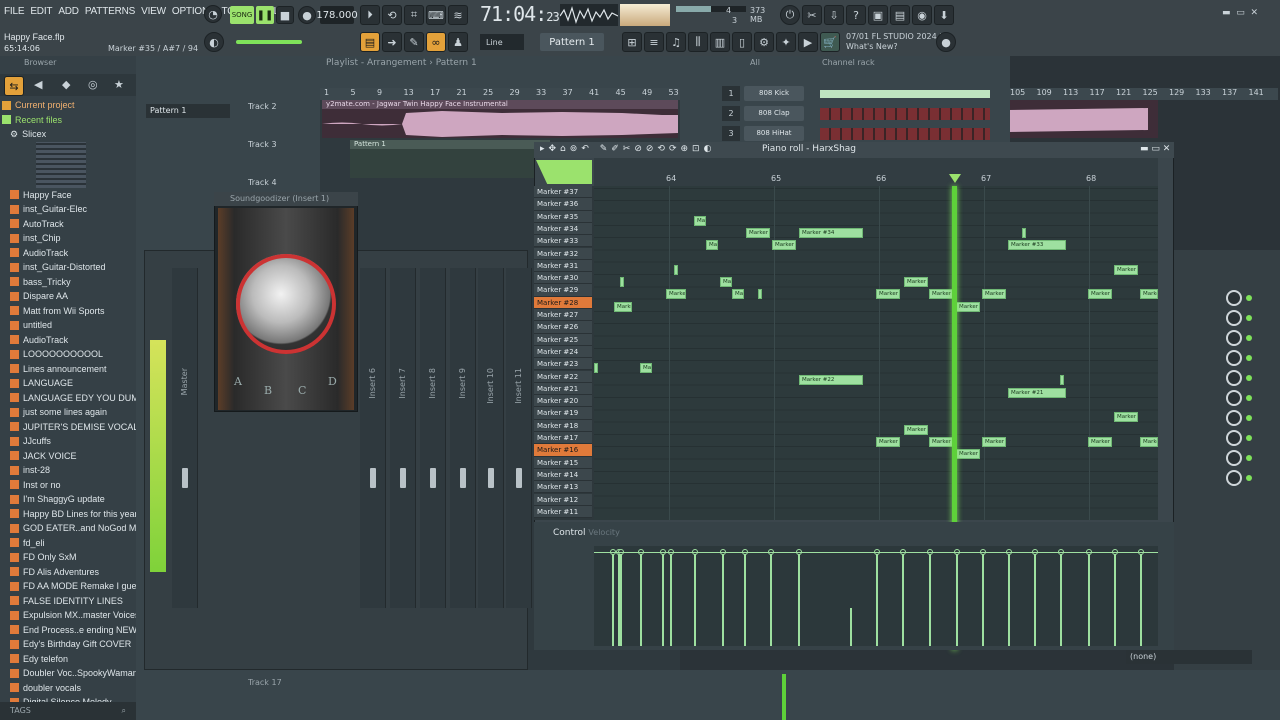 The width and height of the screenshot is (1280, 720). I want to click on playlist-ruler-right: 105 109 113 117 121 125 129 133 137 141, so click(1143, 94).